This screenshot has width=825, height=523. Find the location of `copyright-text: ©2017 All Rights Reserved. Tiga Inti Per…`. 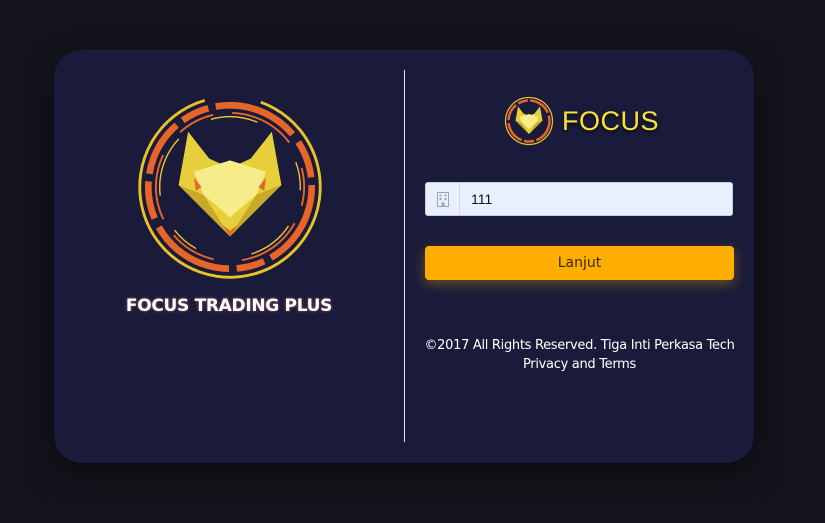

copyright-text: ©2017 All Rights Reserved. Tiga Inti Per… is located at coordinates (579, 345).